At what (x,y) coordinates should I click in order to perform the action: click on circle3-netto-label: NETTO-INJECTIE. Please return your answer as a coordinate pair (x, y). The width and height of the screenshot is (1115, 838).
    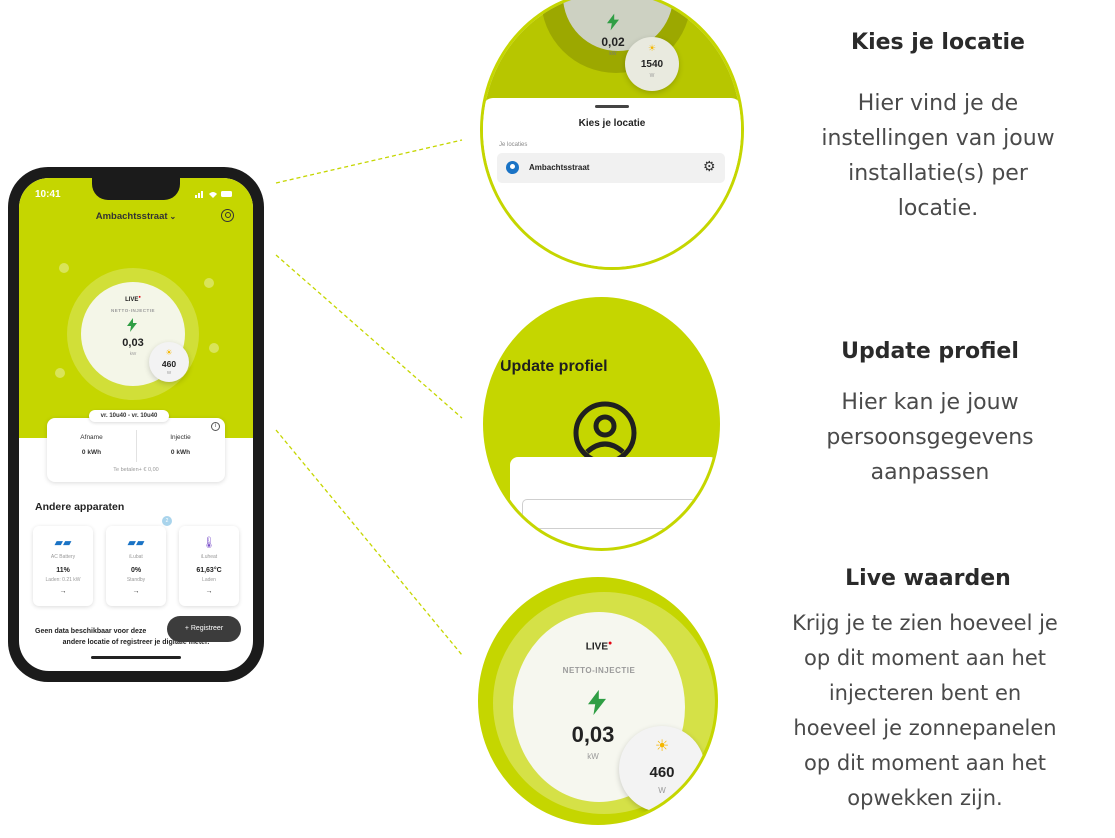
    Looking at the image, I should click on (599, 670).